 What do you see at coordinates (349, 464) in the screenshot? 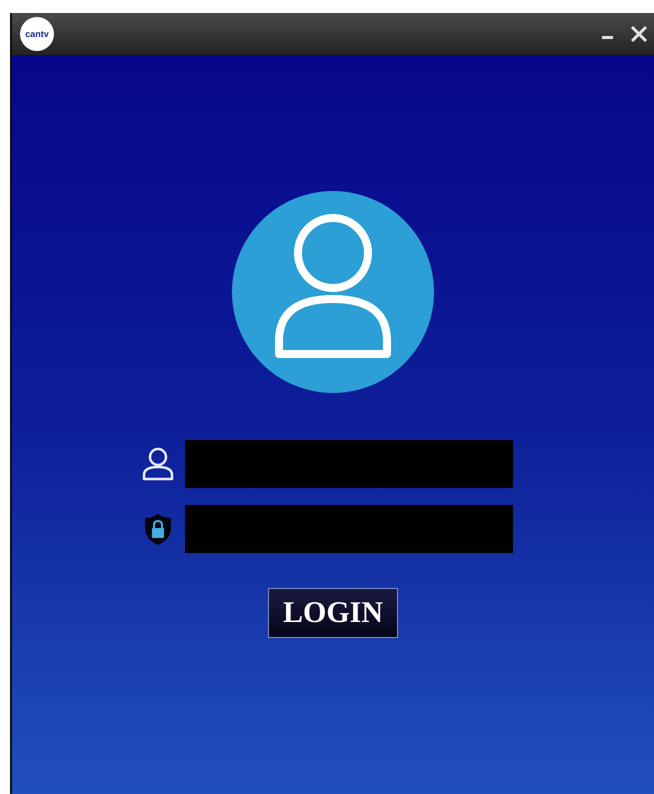
I see `username-field` at bounding box center [349, 464].